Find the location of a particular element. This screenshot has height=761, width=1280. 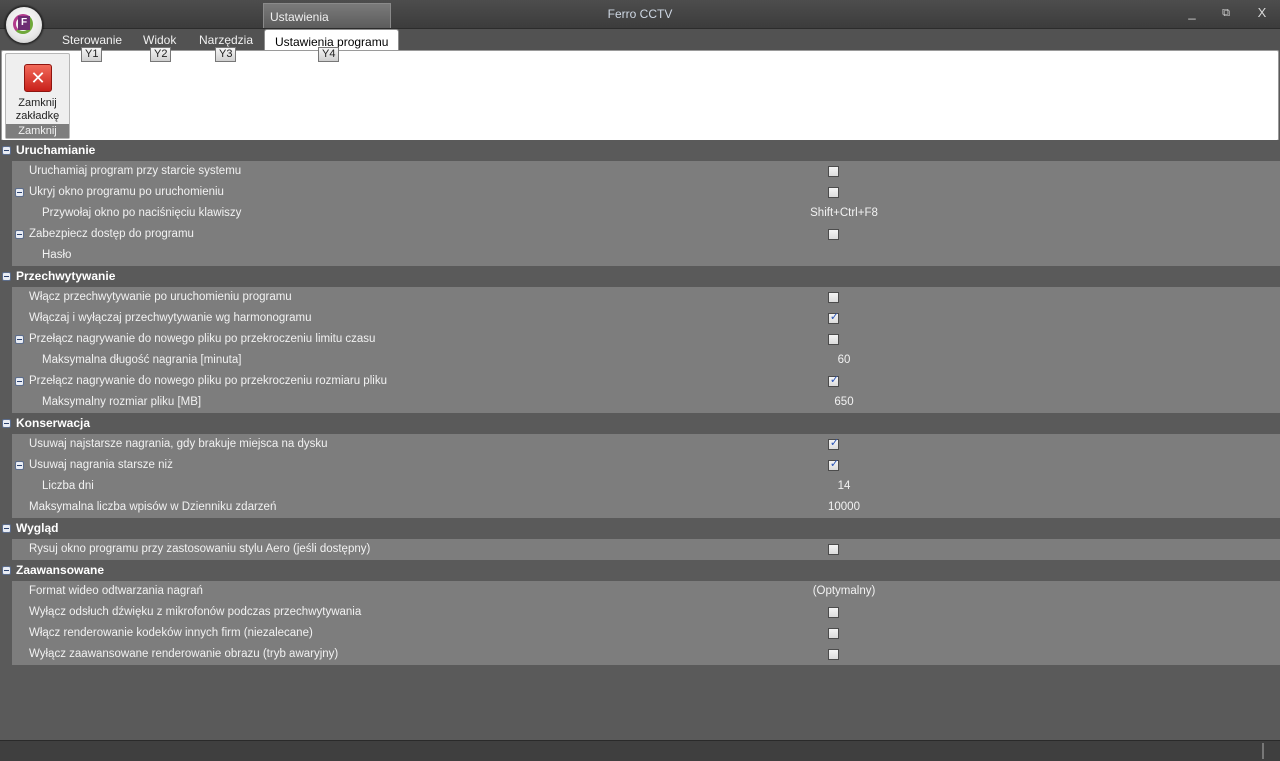

window-title: Ferro CCTV is located at coordinates (640, 14).